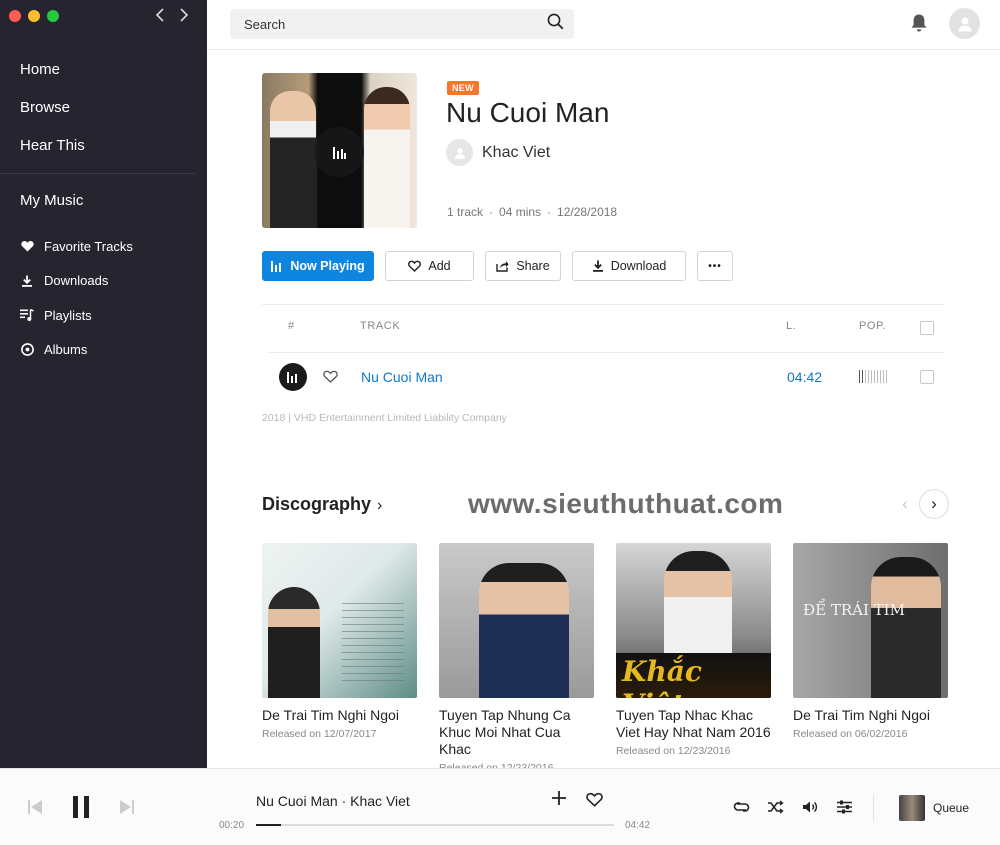  Describe the element at coordinates (318, 266) in the screenshot. I see `now-playing-button: Now Playing` at that location.